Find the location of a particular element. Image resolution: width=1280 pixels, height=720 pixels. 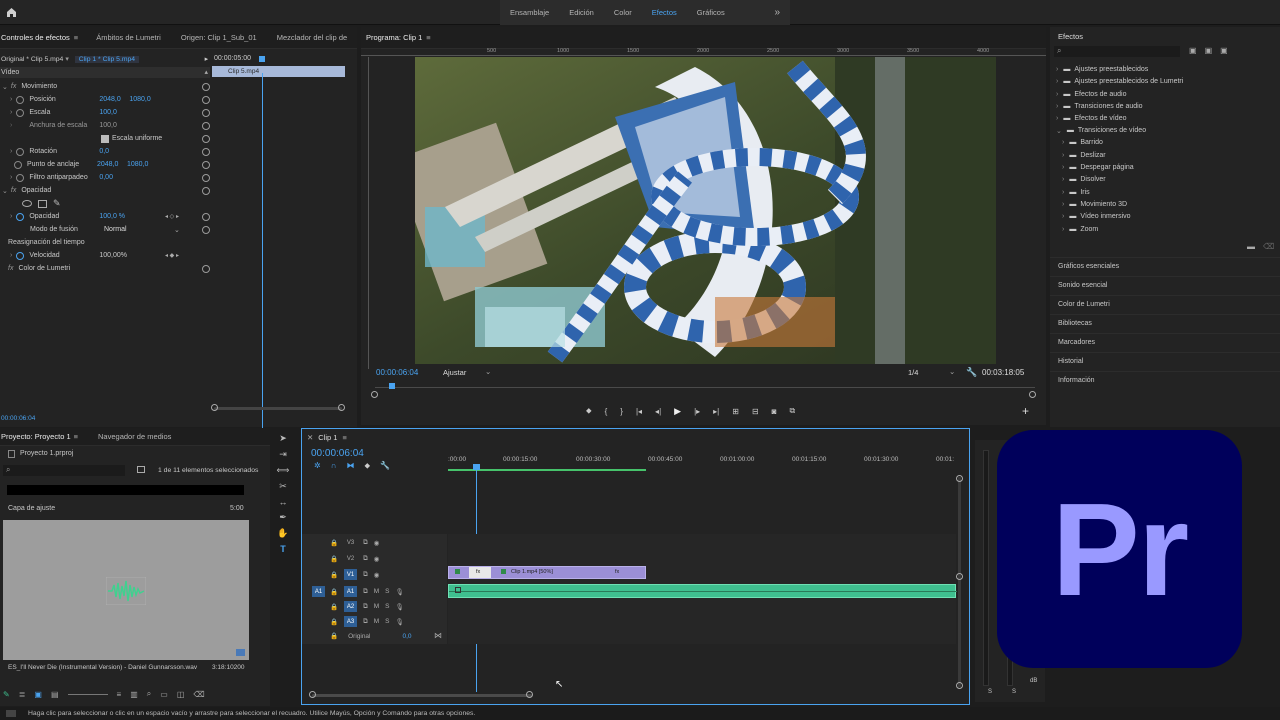

insert-icon: ⊞ is located at coordinates (735, 411).